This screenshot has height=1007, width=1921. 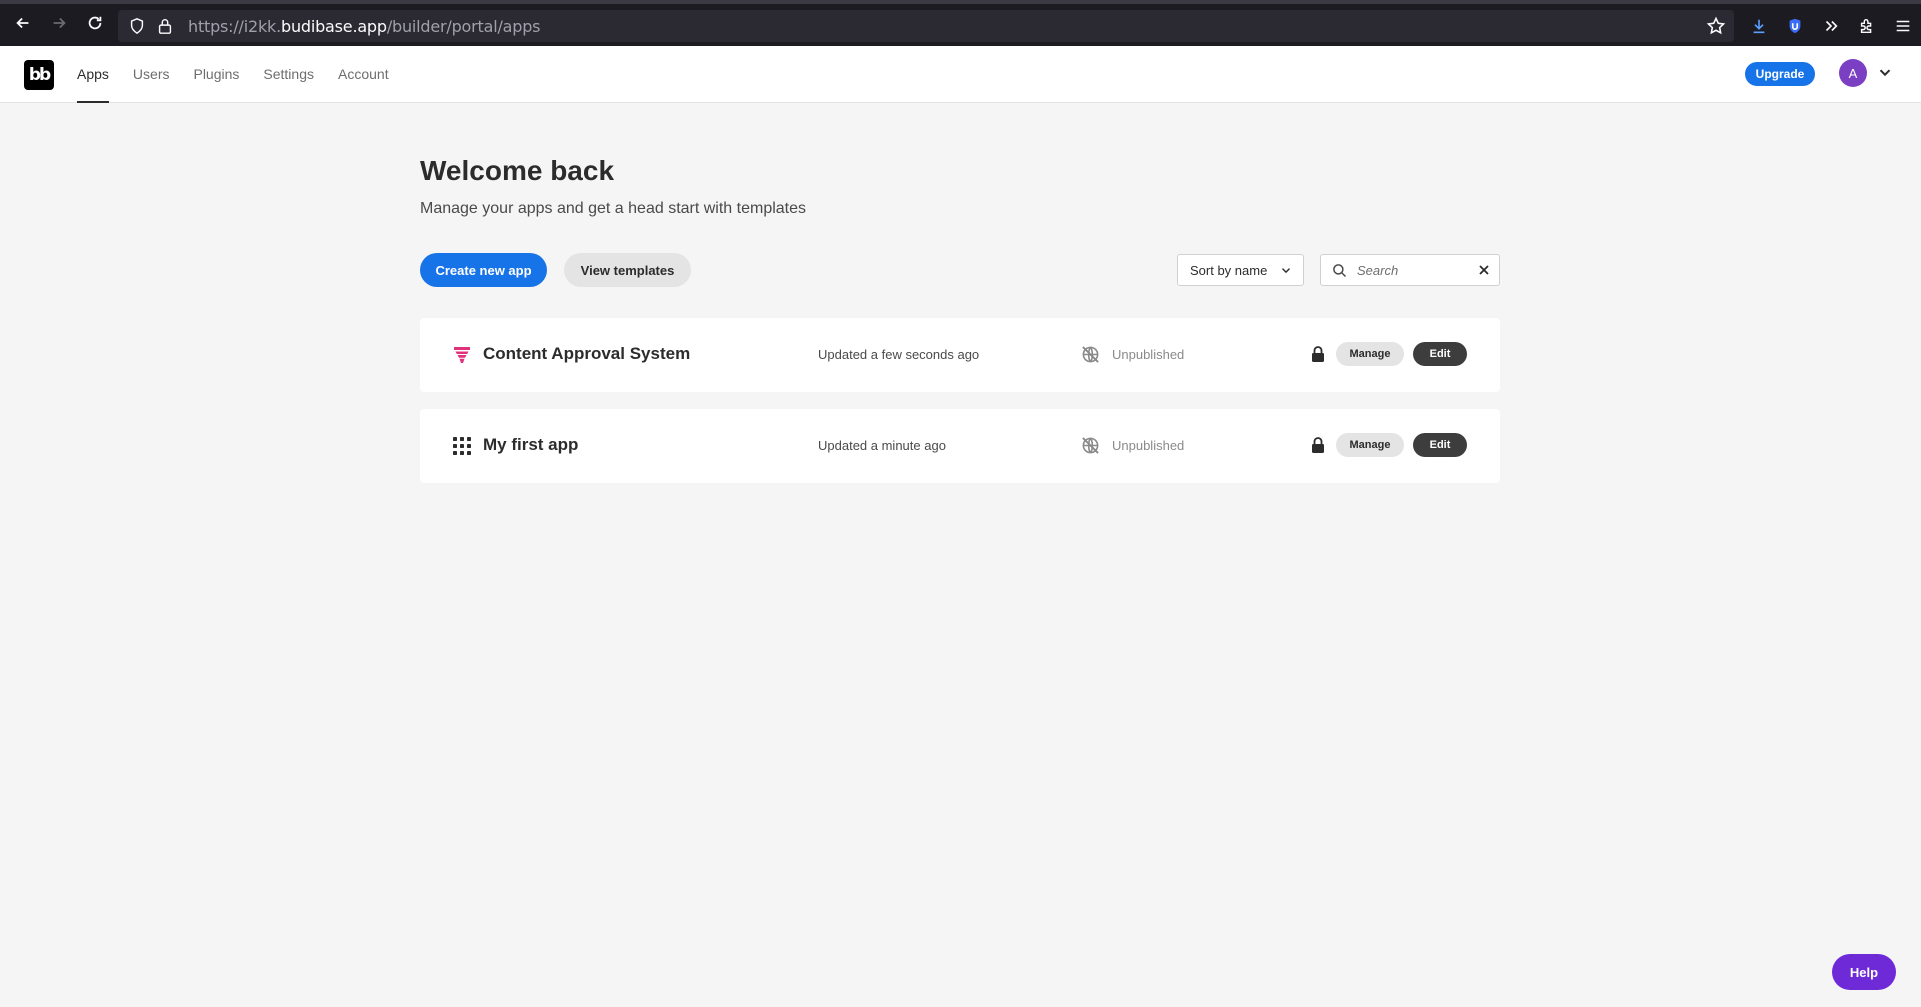 I want to click on download-icon, so click(x=1759, y=26).